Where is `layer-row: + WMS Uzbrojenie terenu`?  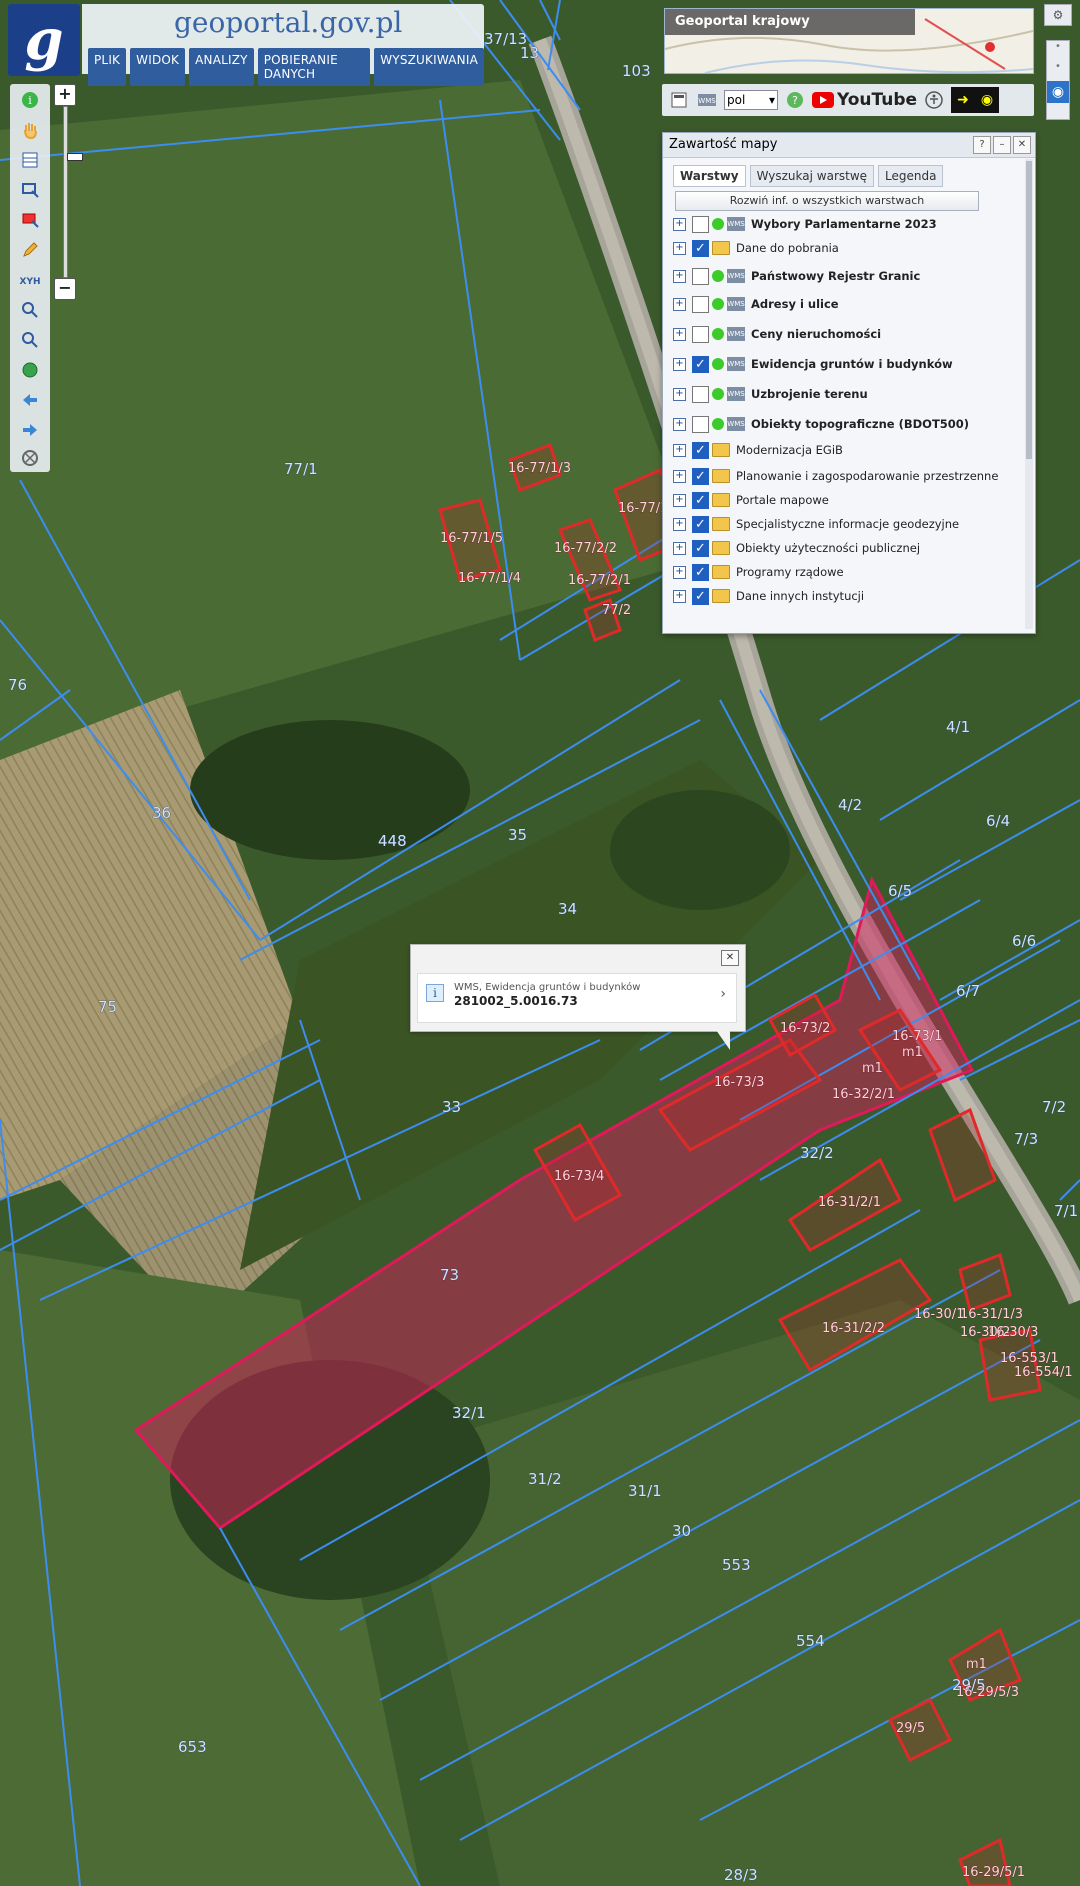
layer-row: + WMS Uzbrojenie terenu is located at coordinates (843, 394).